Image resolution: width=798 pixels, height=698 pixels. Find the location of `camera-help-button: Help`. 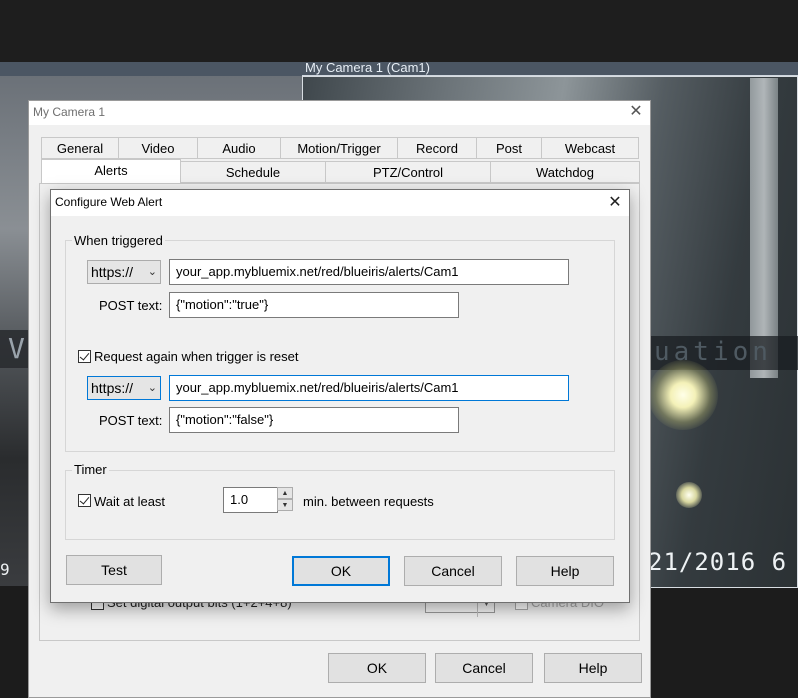

camera-help-button: Help is located at coordinates (593, 668).